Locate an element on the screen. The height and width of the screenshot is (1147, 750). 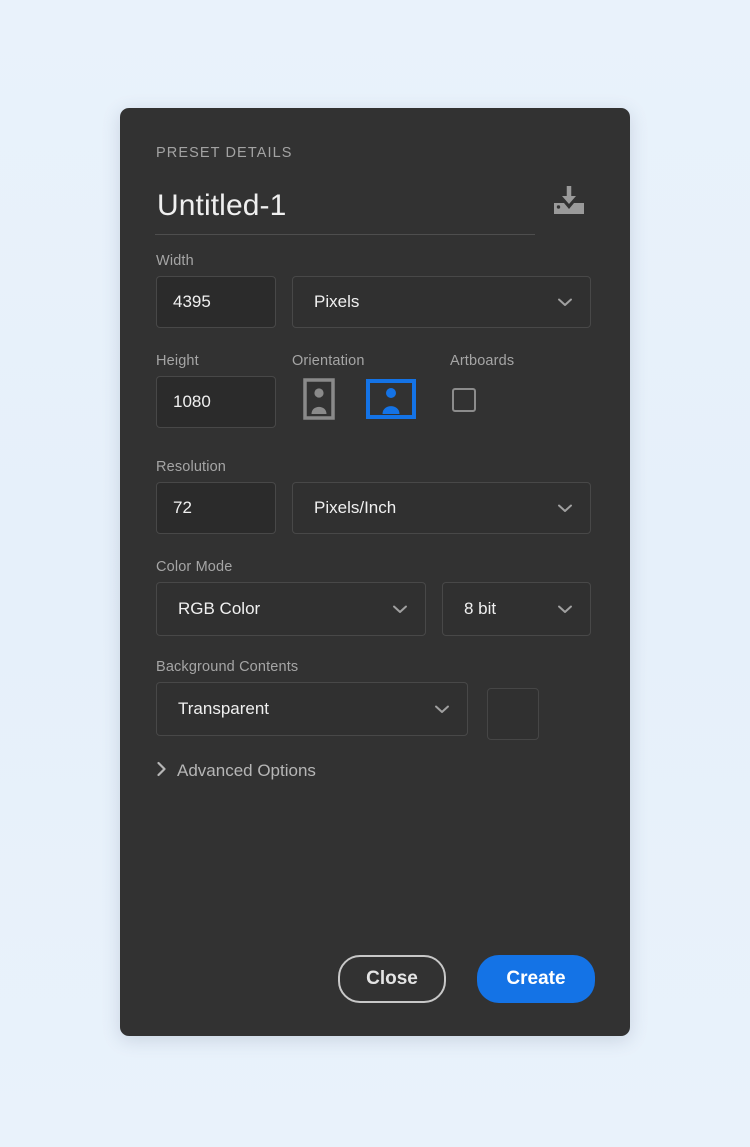
save-preset-glyph is located at coordinates (569, 200).